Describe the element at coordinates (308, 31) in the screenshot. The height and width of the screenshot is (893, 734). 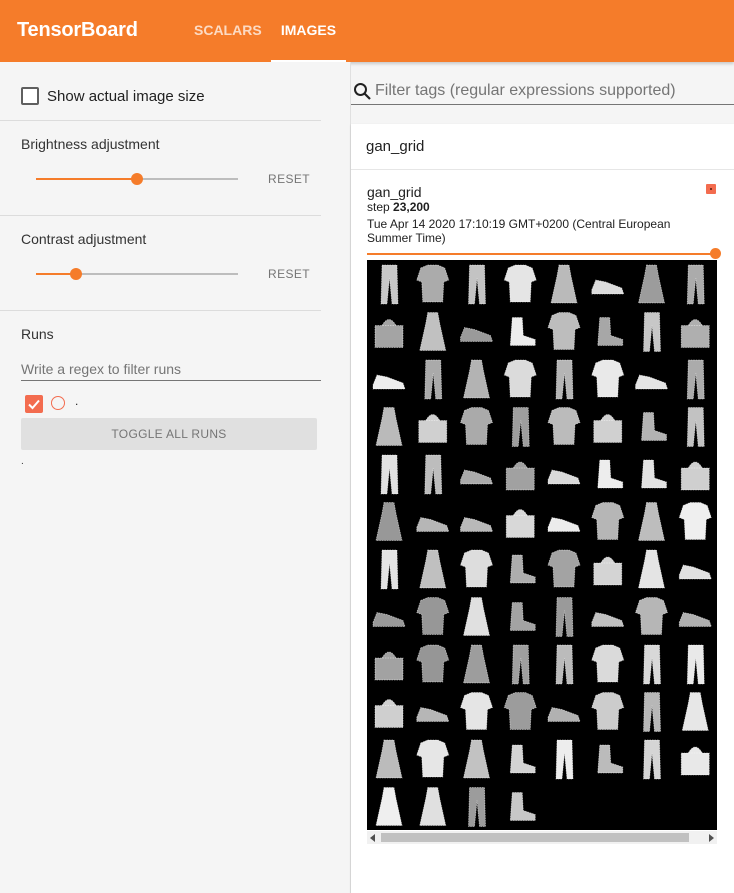
I see `tab-images: IMAGES` at that location.